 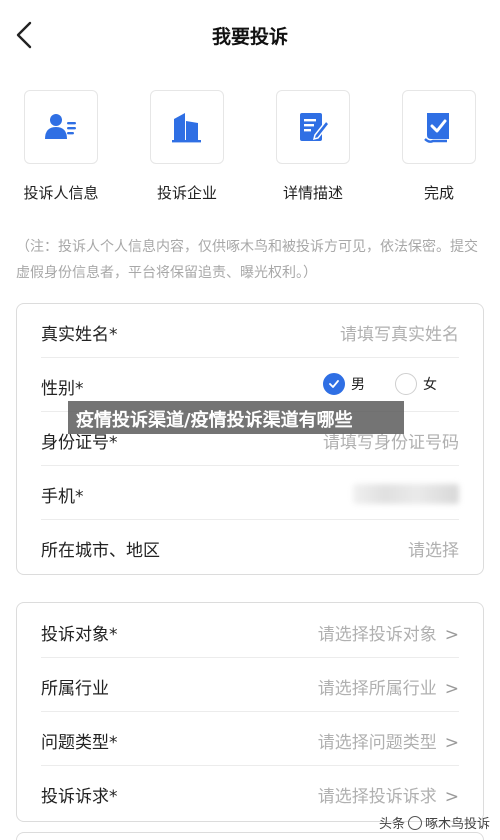 What do you see at coordinates (79, 797) in the screenshot?
I see `demand-label: 投诉诉求*` at bounding box center [79, 797].